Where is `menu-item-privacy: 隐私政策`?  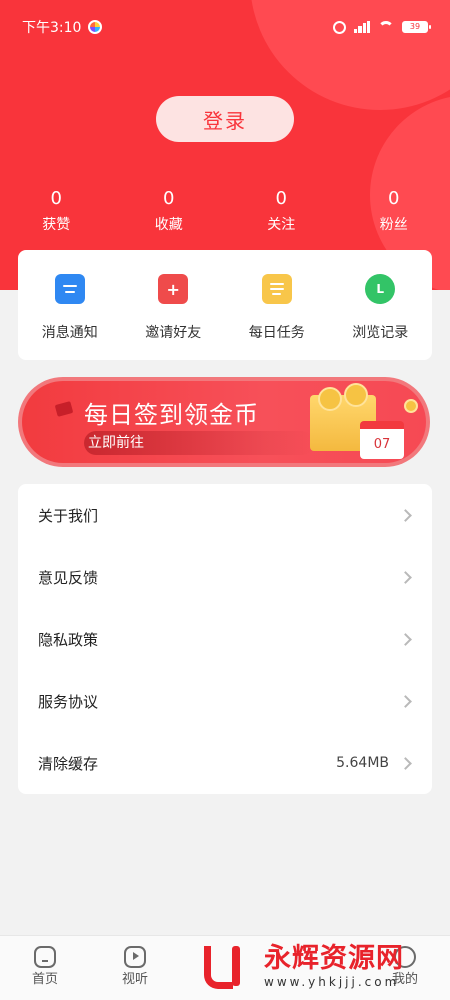
menu-item-privacy: 隐私政策 is located at coordinates (225, 639).